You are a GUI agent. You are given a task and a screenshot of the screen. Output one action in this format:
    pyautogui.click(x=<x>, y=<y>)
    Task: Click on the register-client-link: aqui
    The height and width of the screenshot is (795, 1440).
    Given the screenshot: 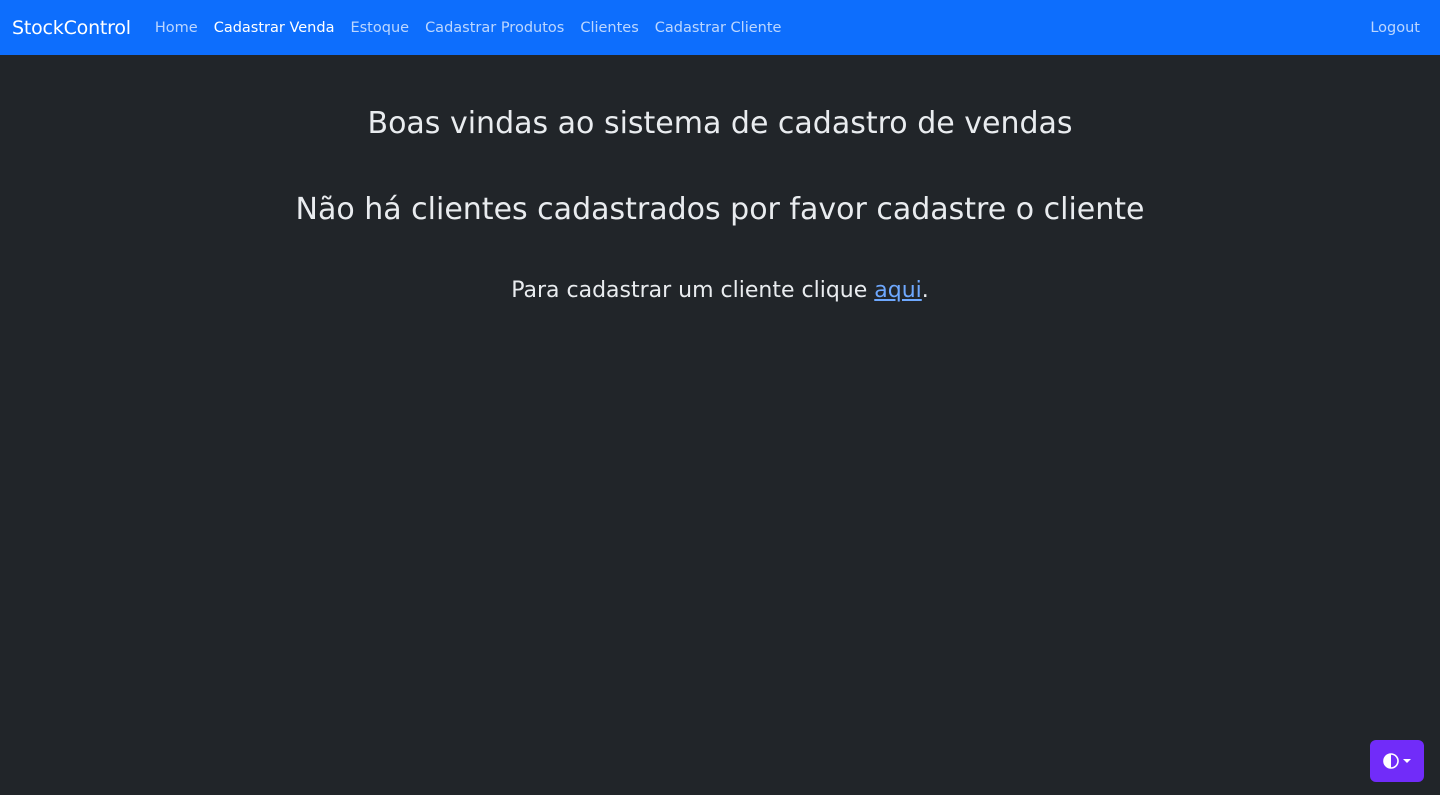 What is the action you would take?
    pyautogui.click(x=898, y=290)
    